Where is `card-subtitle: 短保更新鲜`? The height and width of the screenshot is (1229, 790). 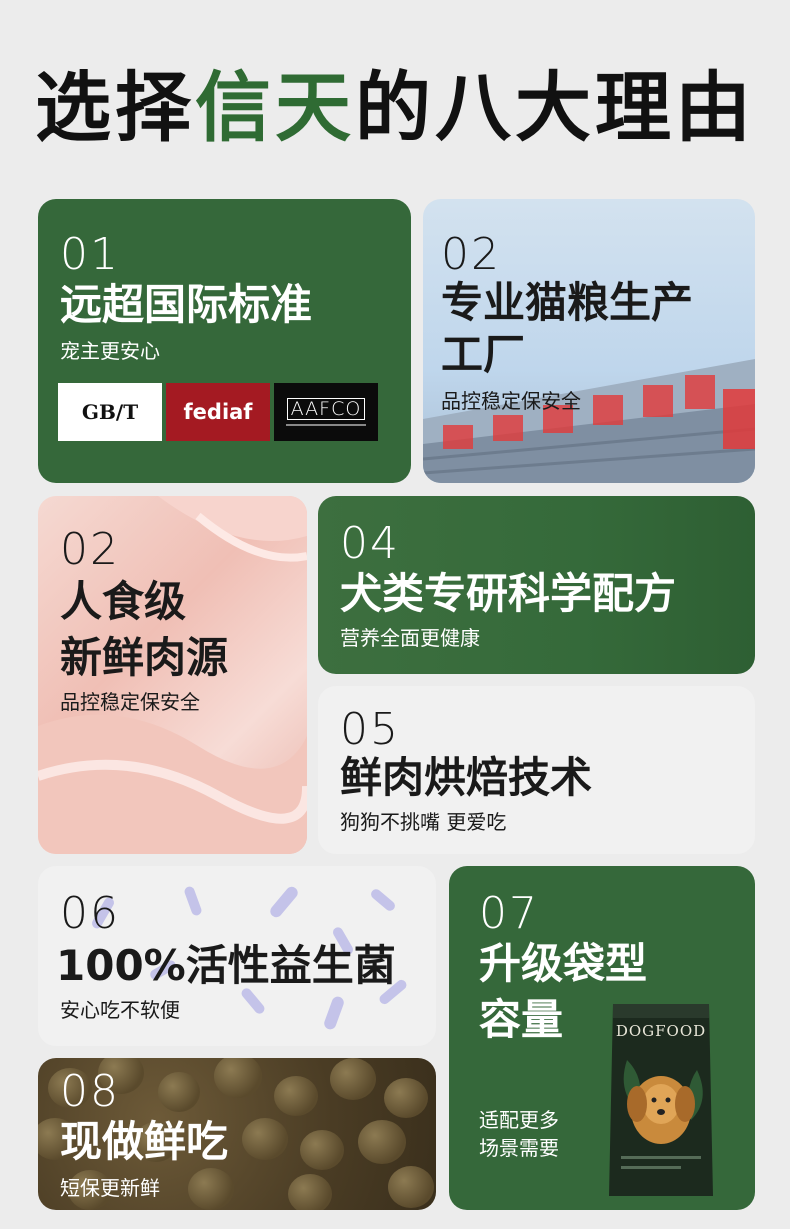 card-subtitle: 短保更新鲜 is located at coordinates (110, 1188).